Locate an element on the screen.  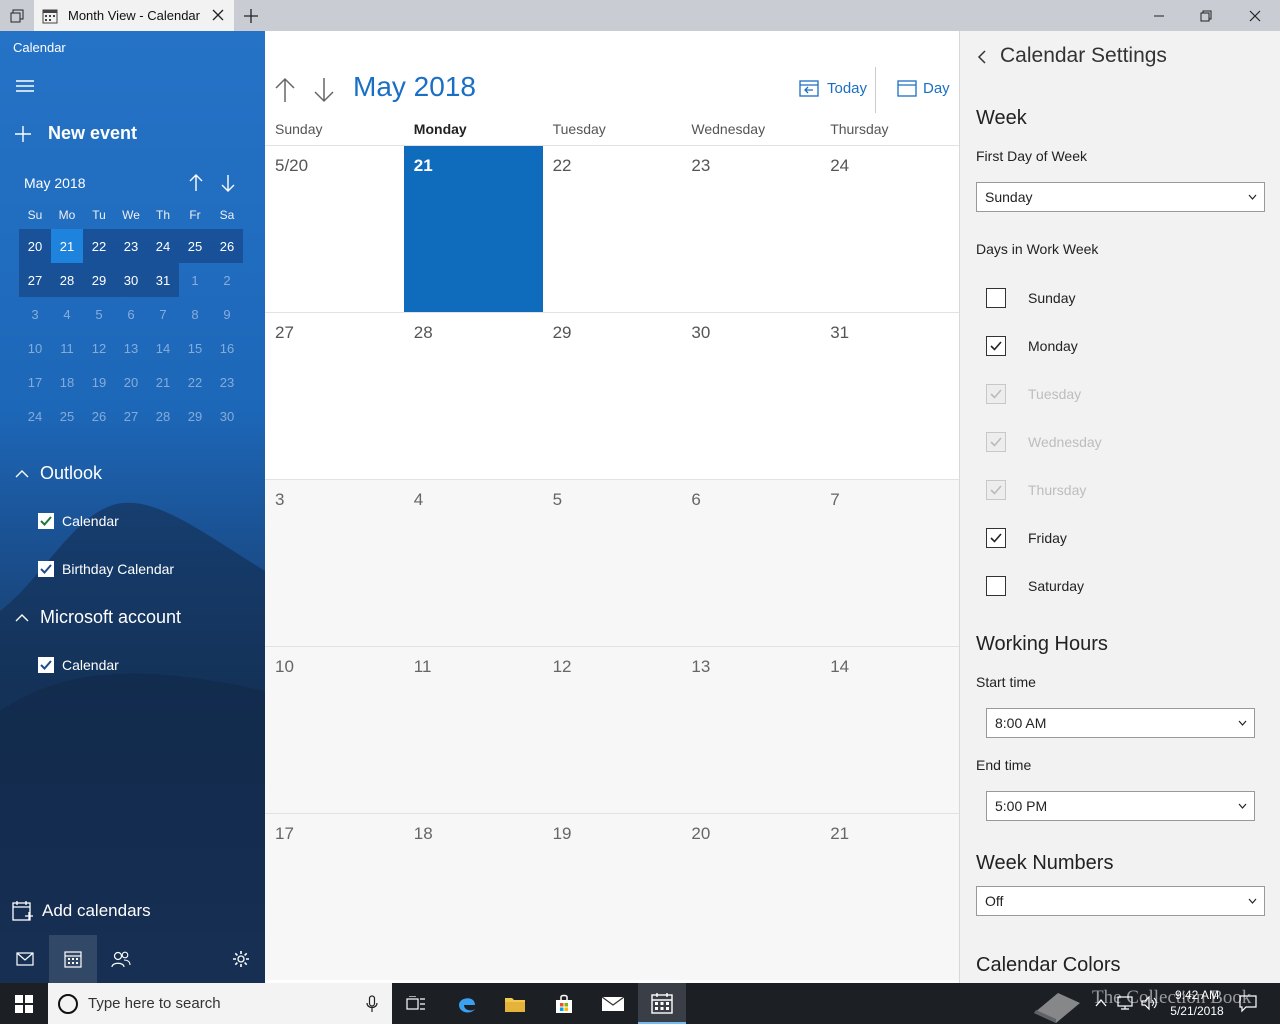
mini-day: 19 is located at coordinates (99, 382).